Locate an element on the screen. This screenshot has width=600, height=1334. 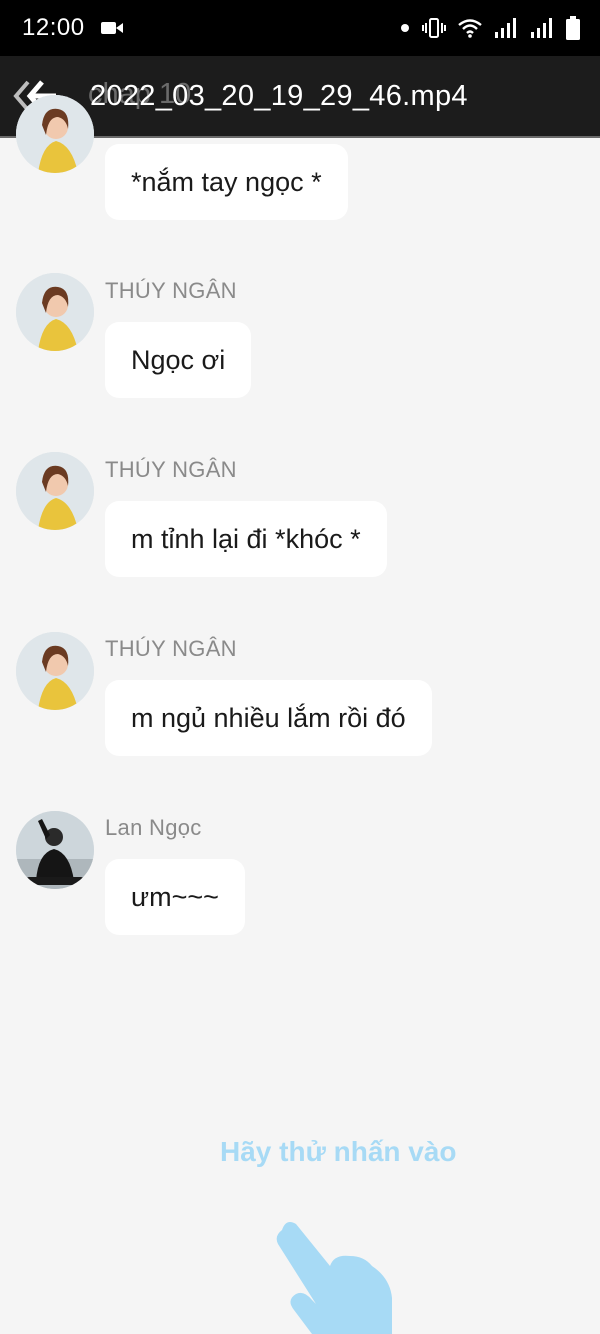
tap-hand-icon is located at coordinates (334, 1274).